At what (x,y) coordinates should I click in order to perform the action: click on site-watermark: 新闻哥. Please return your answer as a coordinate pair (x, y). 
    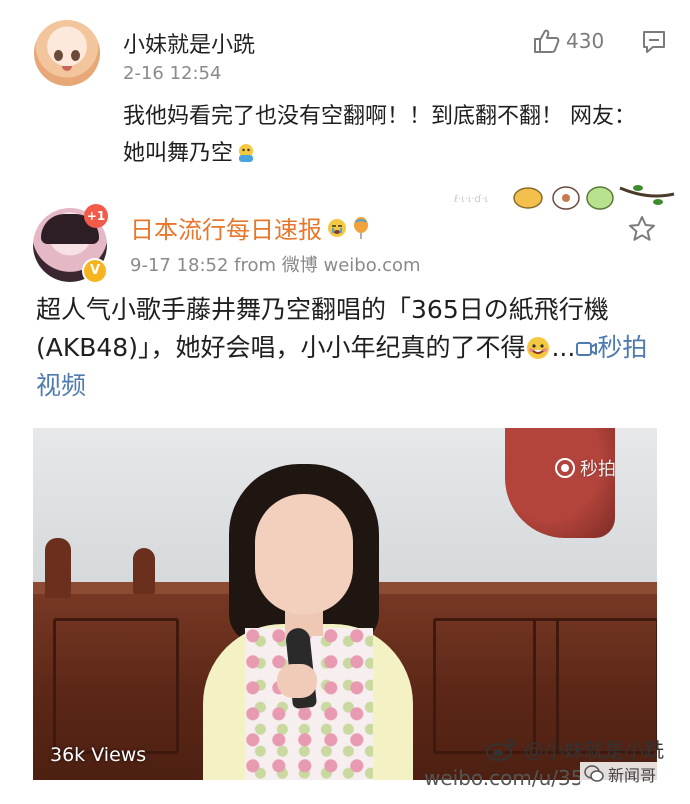
    Looking at the image, I should click on (620, 774).